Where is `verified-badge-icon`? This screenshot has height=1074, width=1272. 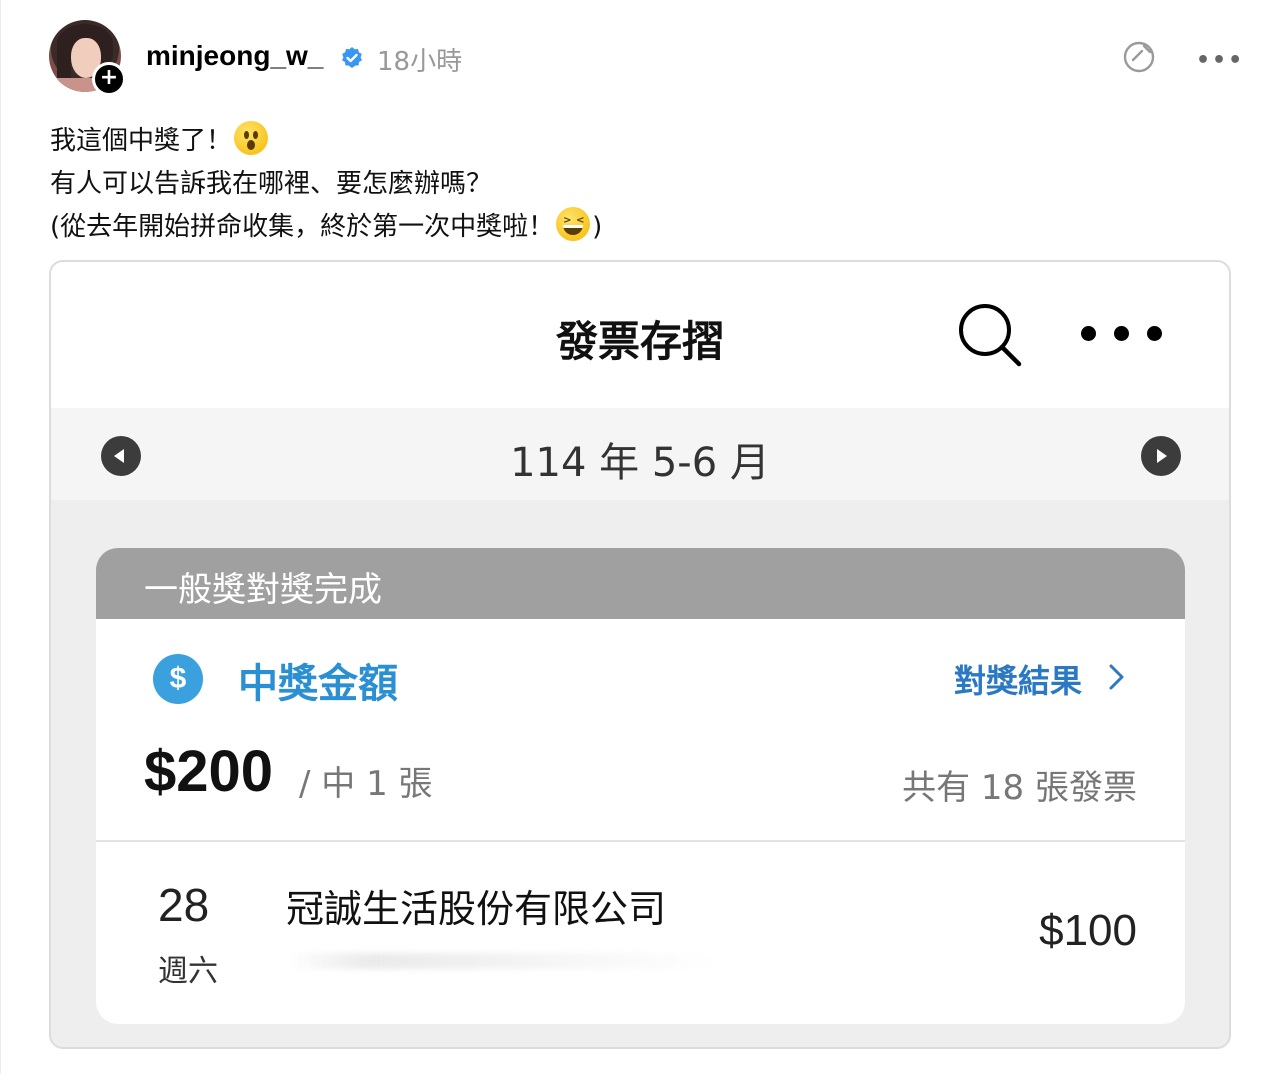
verified-badge-icon is located at coordinates (352, 57).